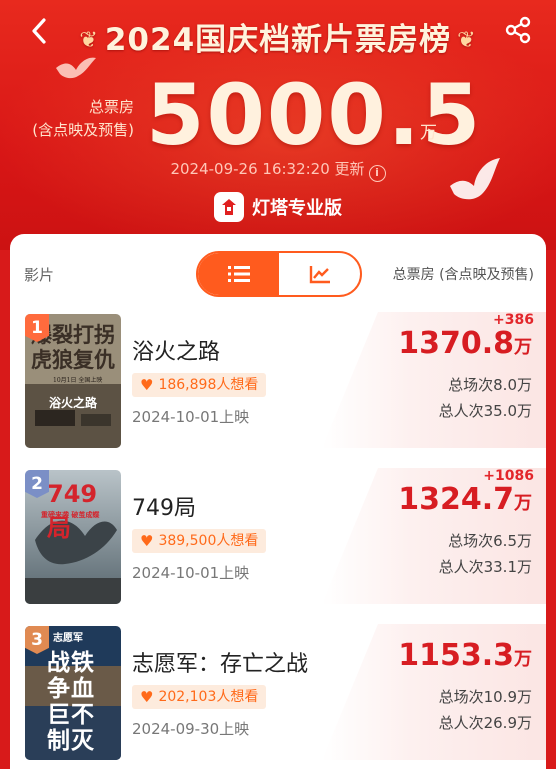  I want to click on poster-date: 10月1日 全国上映, so click(78, 380).